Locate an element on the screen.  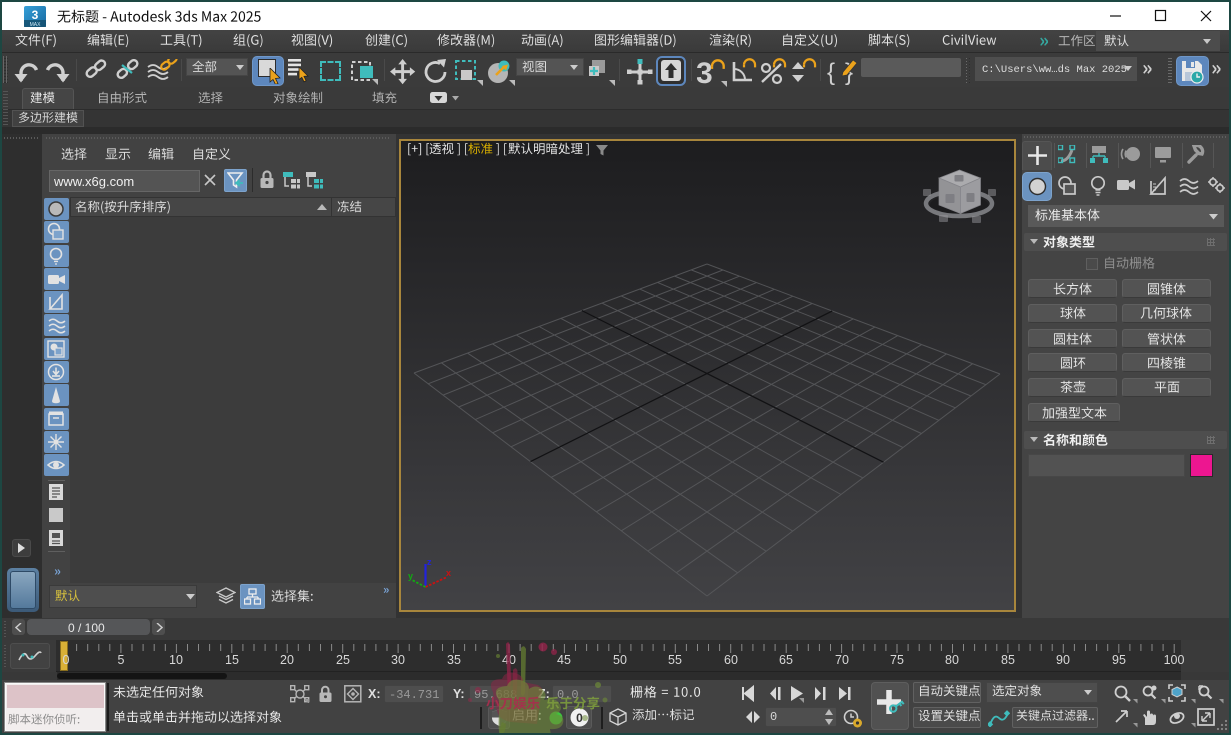
svg-text: x is located at coordinates (448, 573).